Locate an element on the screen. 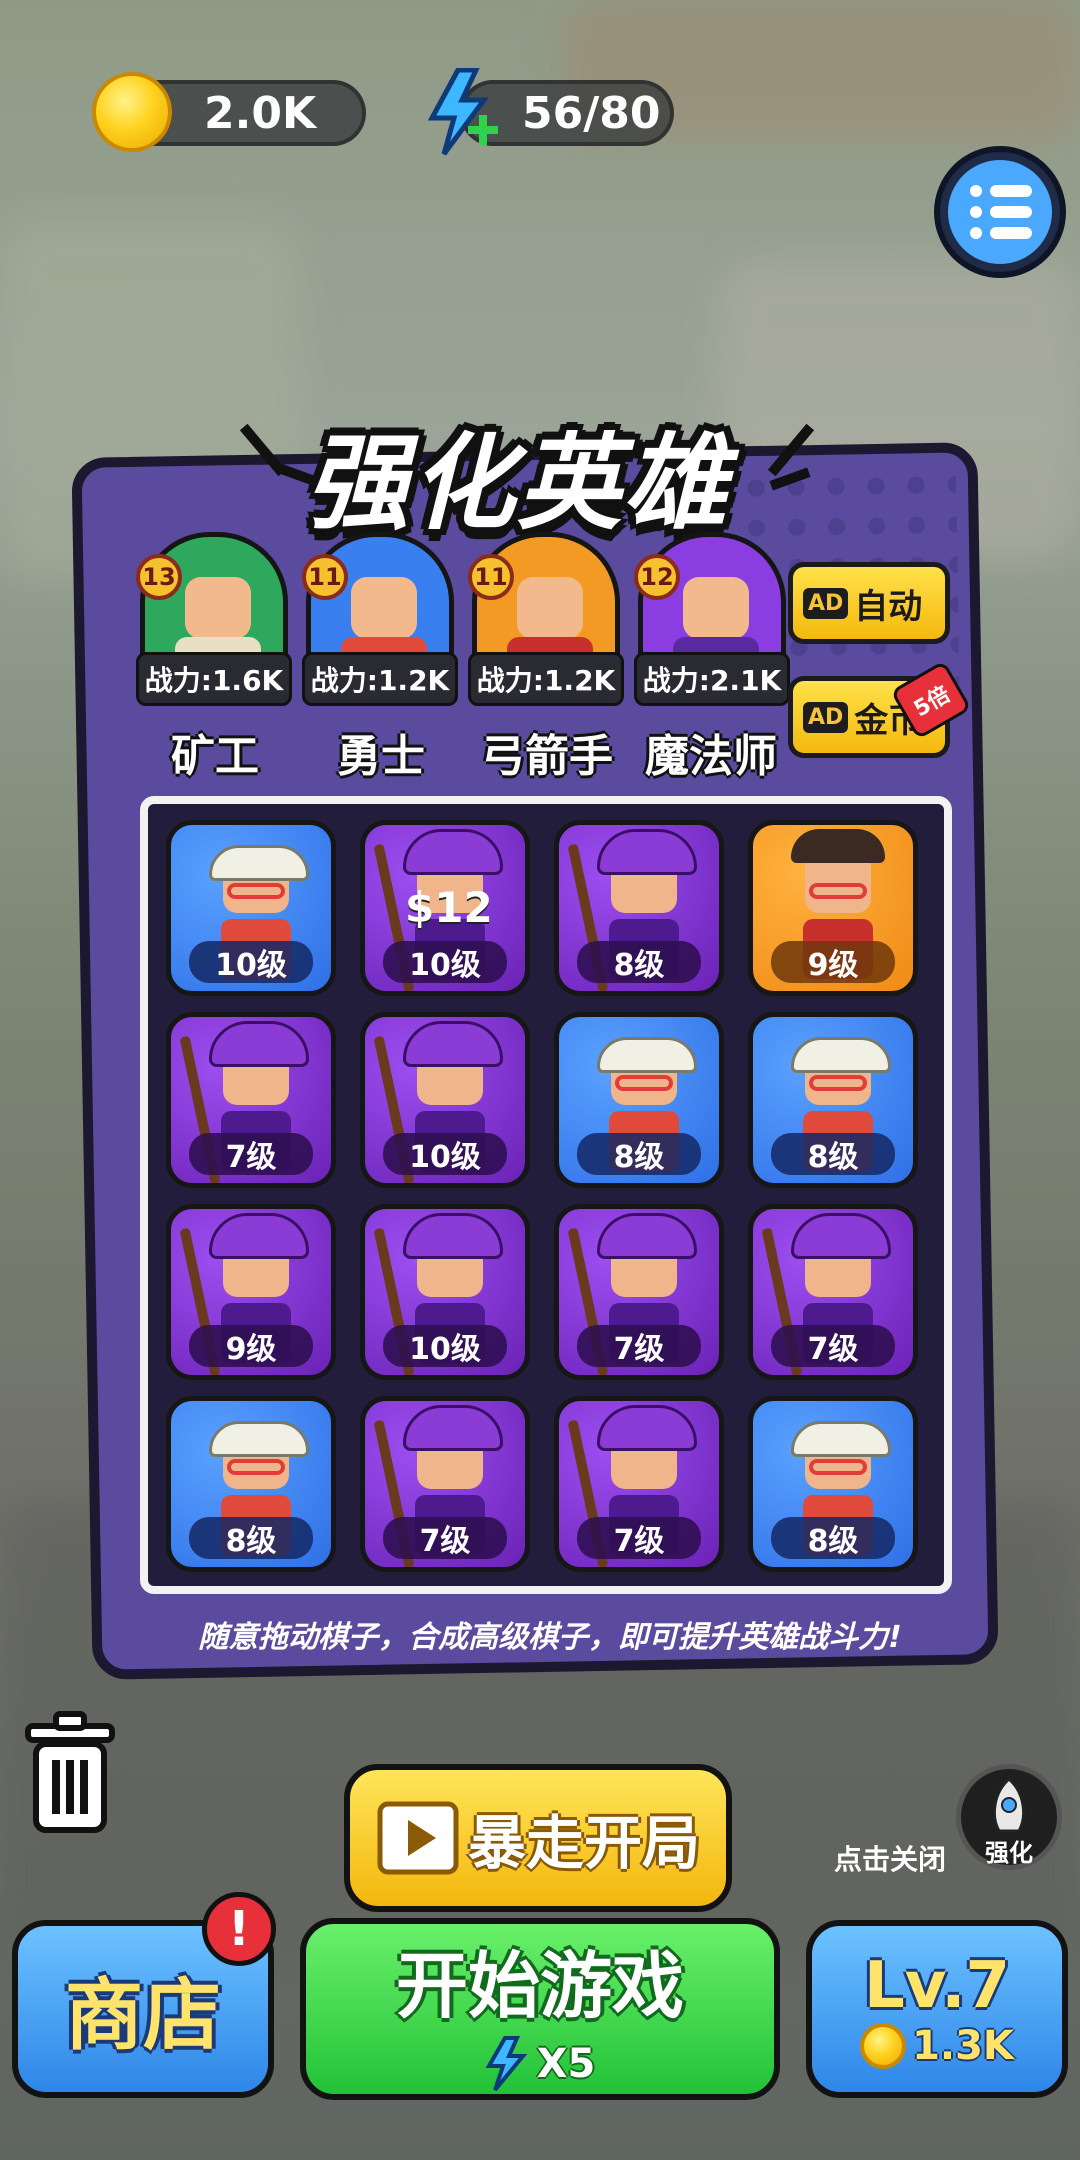 This screenshot has width=1080, height=2160. video-icon is located at coordinates (418, 1838).